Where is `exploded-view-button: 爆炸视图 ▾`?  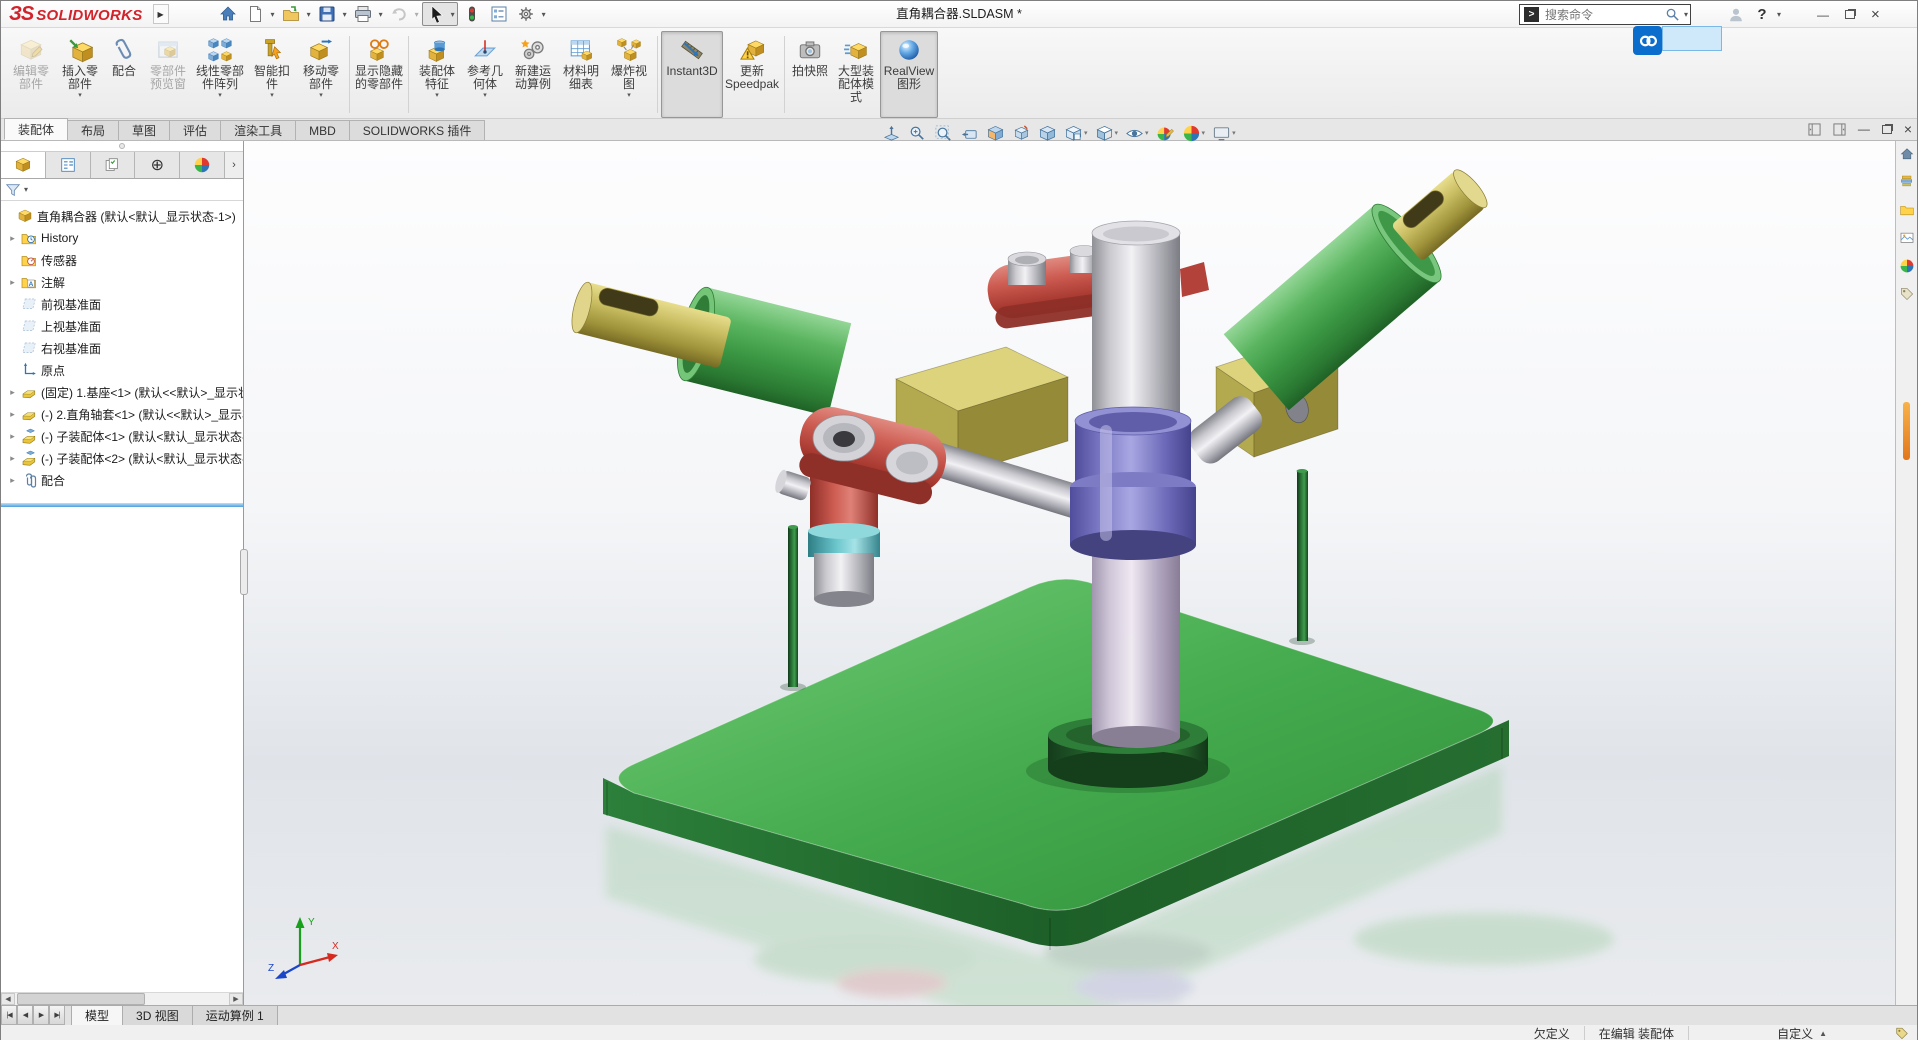 exploded-view-button: 爆炸视图 ▾ is located at coordinates (629, 74).